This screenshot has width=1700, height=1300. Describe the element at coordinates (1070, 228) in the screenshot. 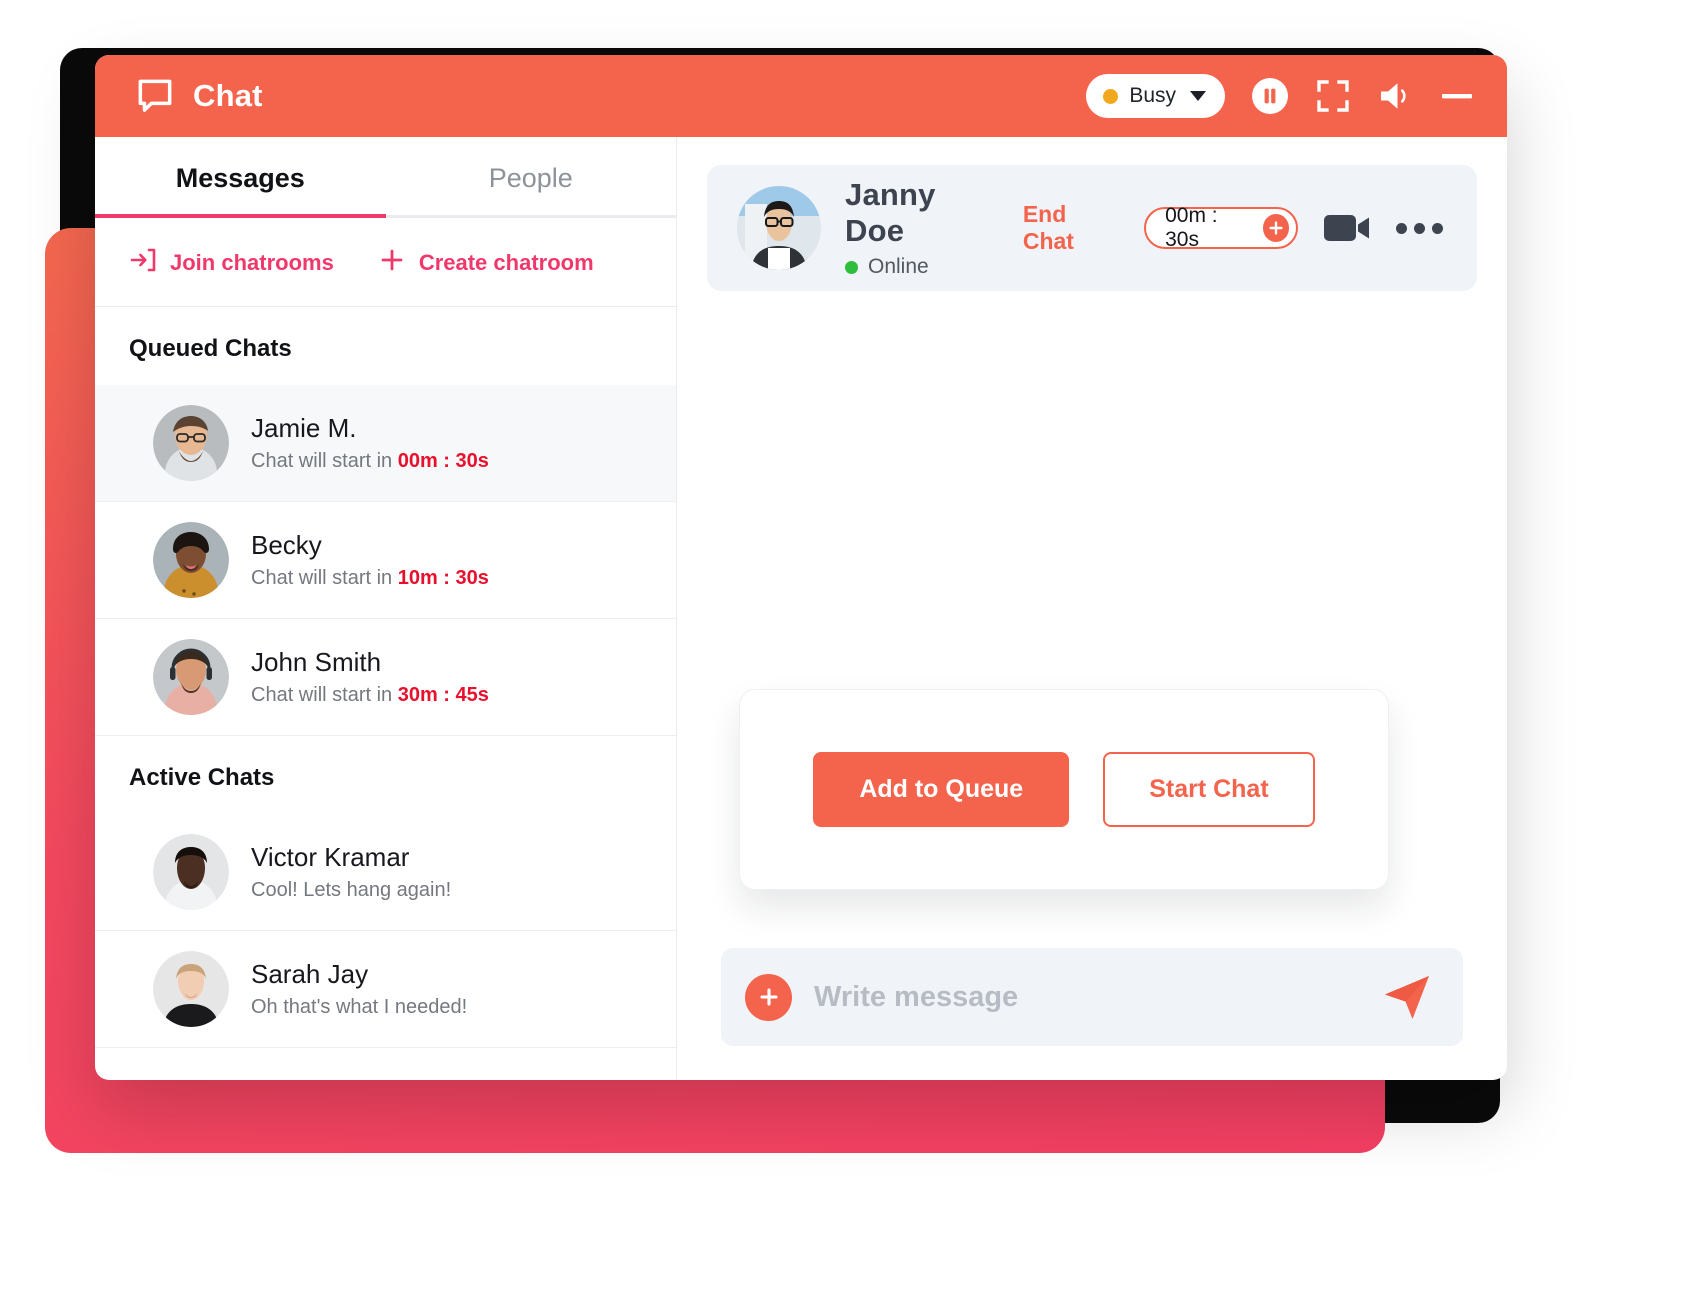

I see `end-chat-button: End Chat` at that location.